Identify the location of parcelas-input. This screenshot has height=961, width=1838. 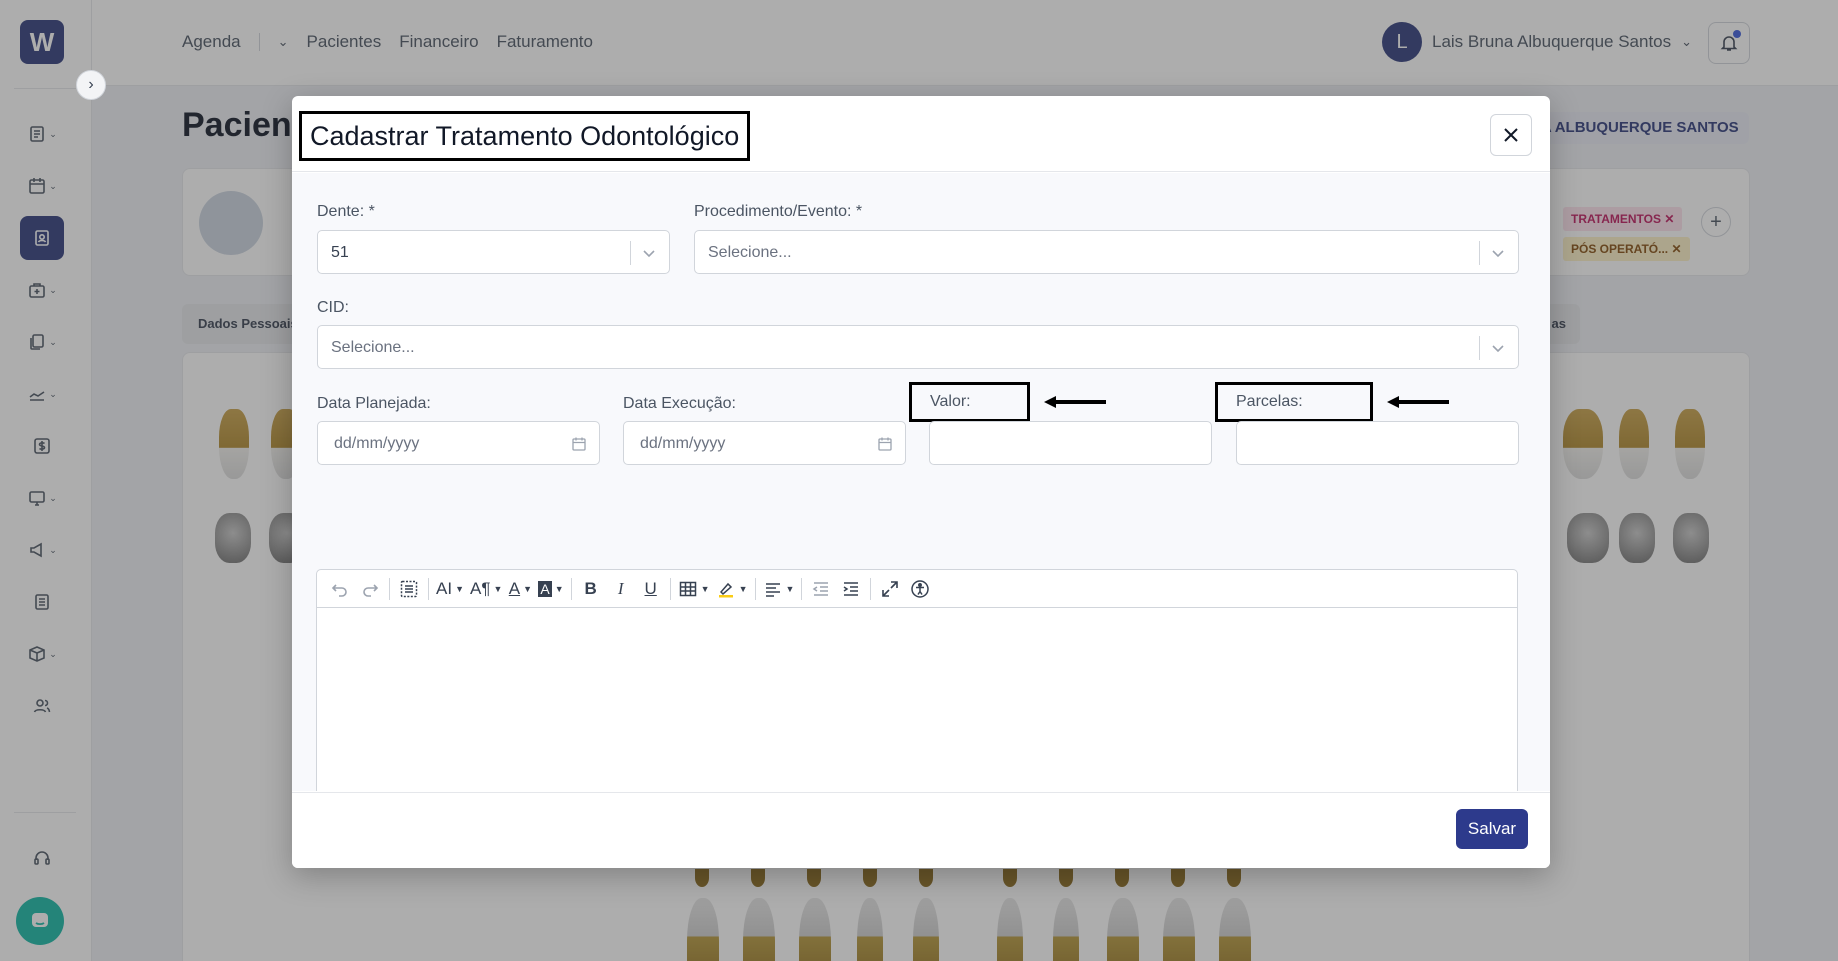
(1377, 443).